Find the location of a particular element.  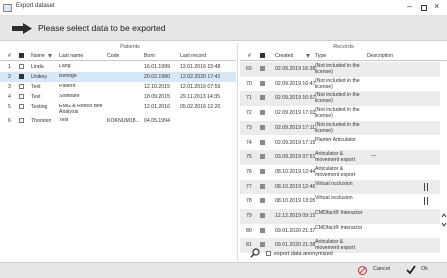

record-row: 78 08.10.2019 13:05 Virtual occlusion is located at coordinates (340, 201).